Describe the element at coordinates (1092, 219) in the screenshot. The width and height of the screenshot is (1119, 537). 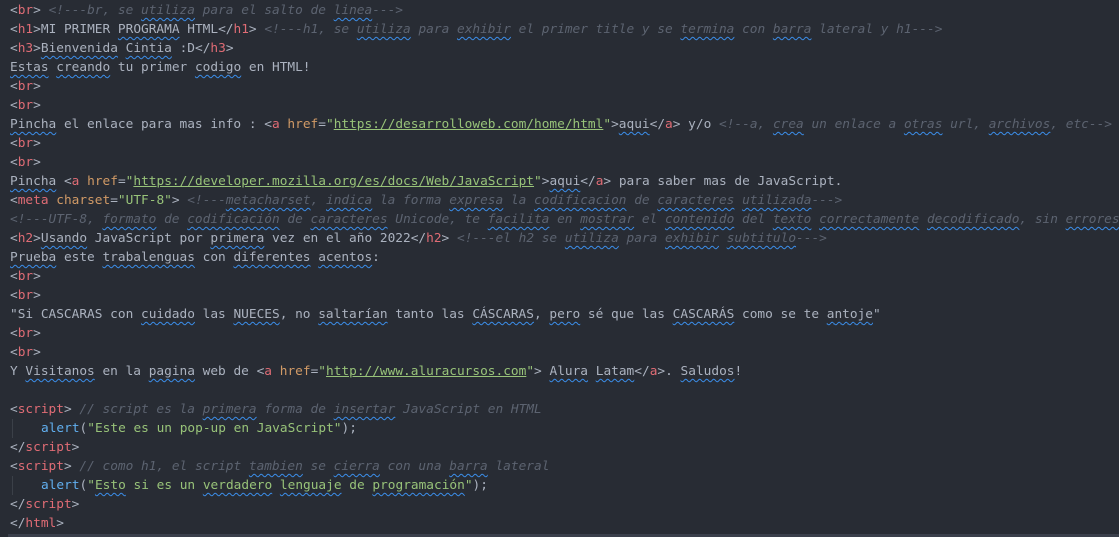
I see `comment-misspelled: errores` at that location.